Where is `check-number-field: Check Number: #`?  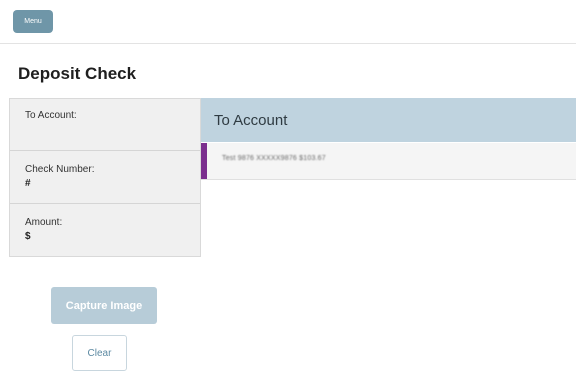
check-number-field: Check Number: # is located at coordinates (105, 177).